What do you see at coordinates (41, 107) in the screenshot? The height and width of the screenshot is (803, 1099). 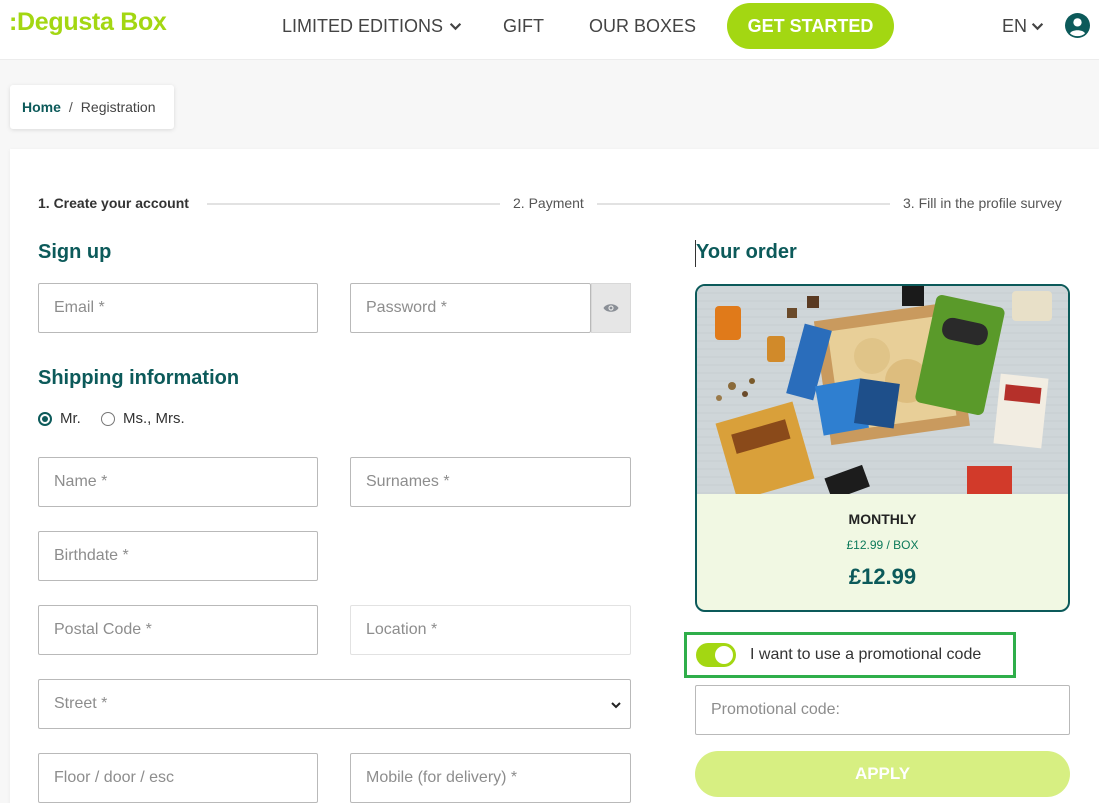 I see `breadcrumb-home: Home` at bounding box center [41, 107].